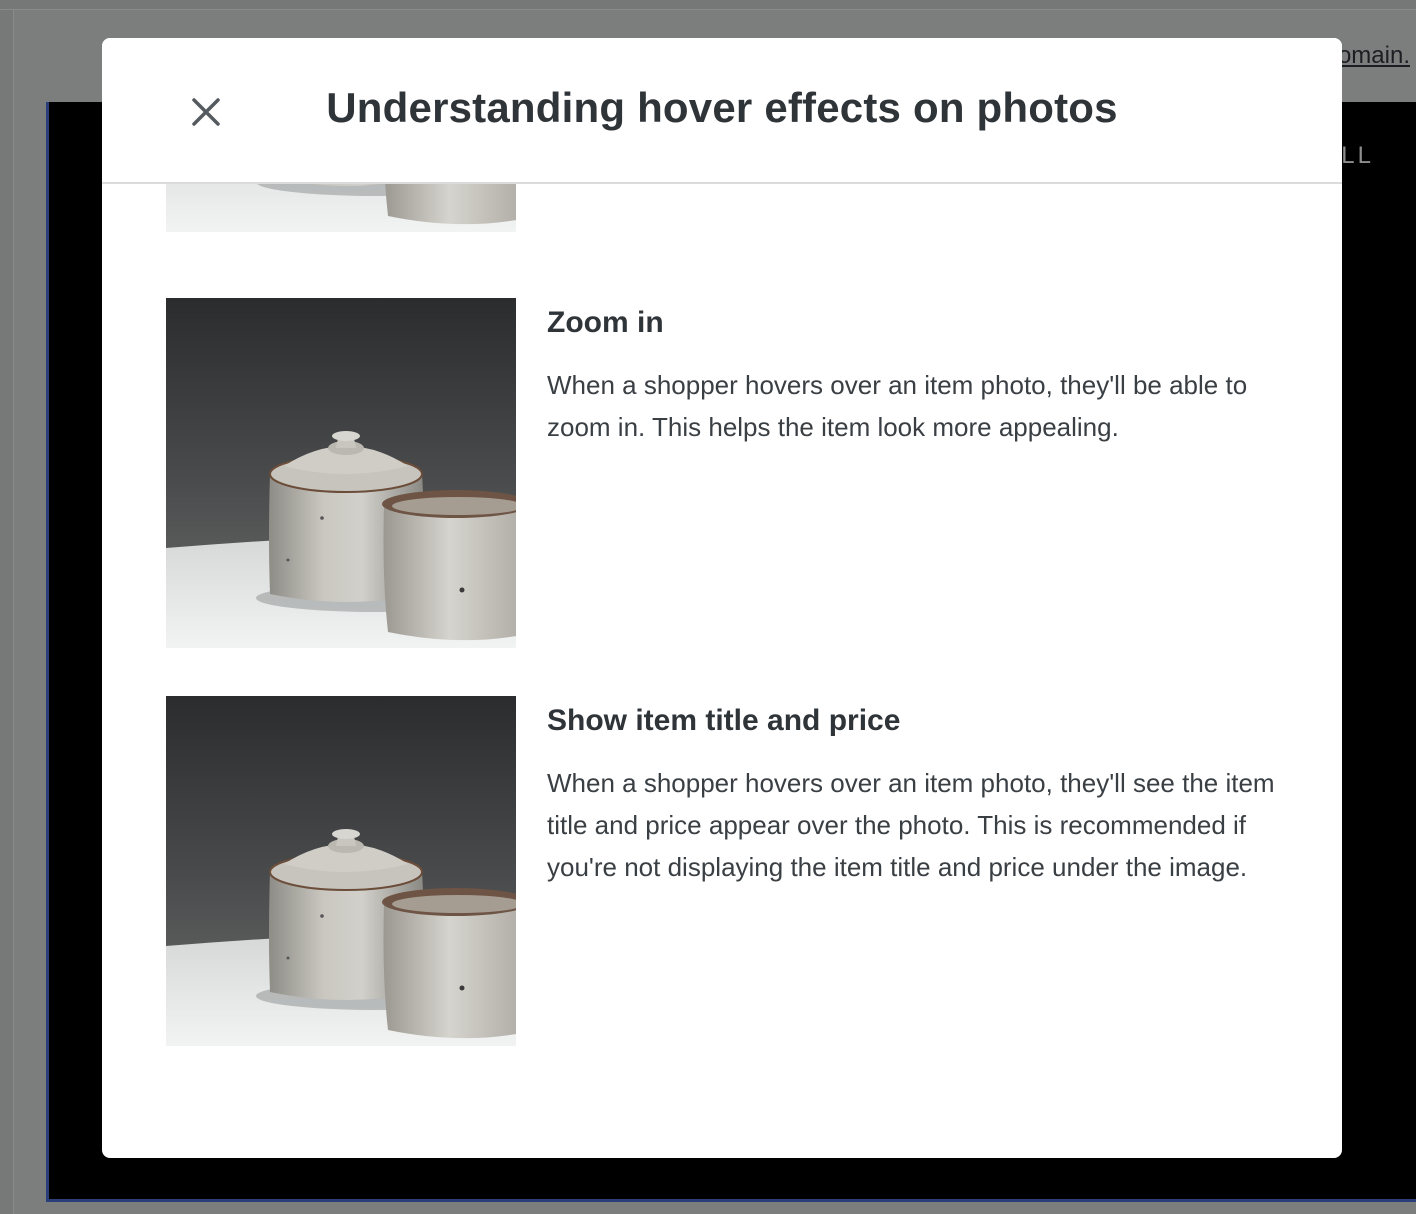 The image size is (1416, 1214). Describe the element at coordinates (724, 720) in the screenshot. I see `effect-title: Show item title and price` at that location.